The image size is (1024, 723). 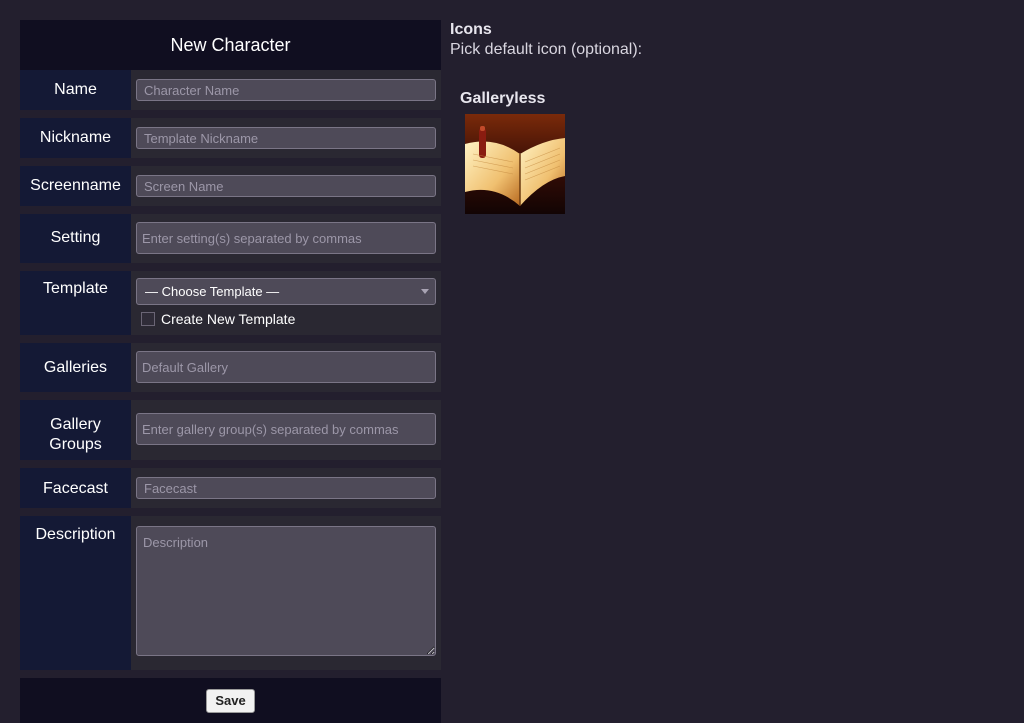 I want to click on gallery-groups-label-line2: Groups, so click(x=75, y=444).